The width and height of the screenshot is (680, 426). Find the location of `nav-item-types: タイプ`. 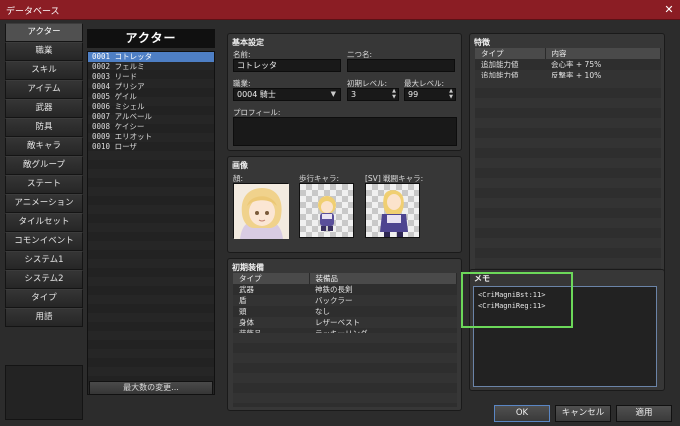

nav-item-types: タイプ is located at coordinates (44, 298).